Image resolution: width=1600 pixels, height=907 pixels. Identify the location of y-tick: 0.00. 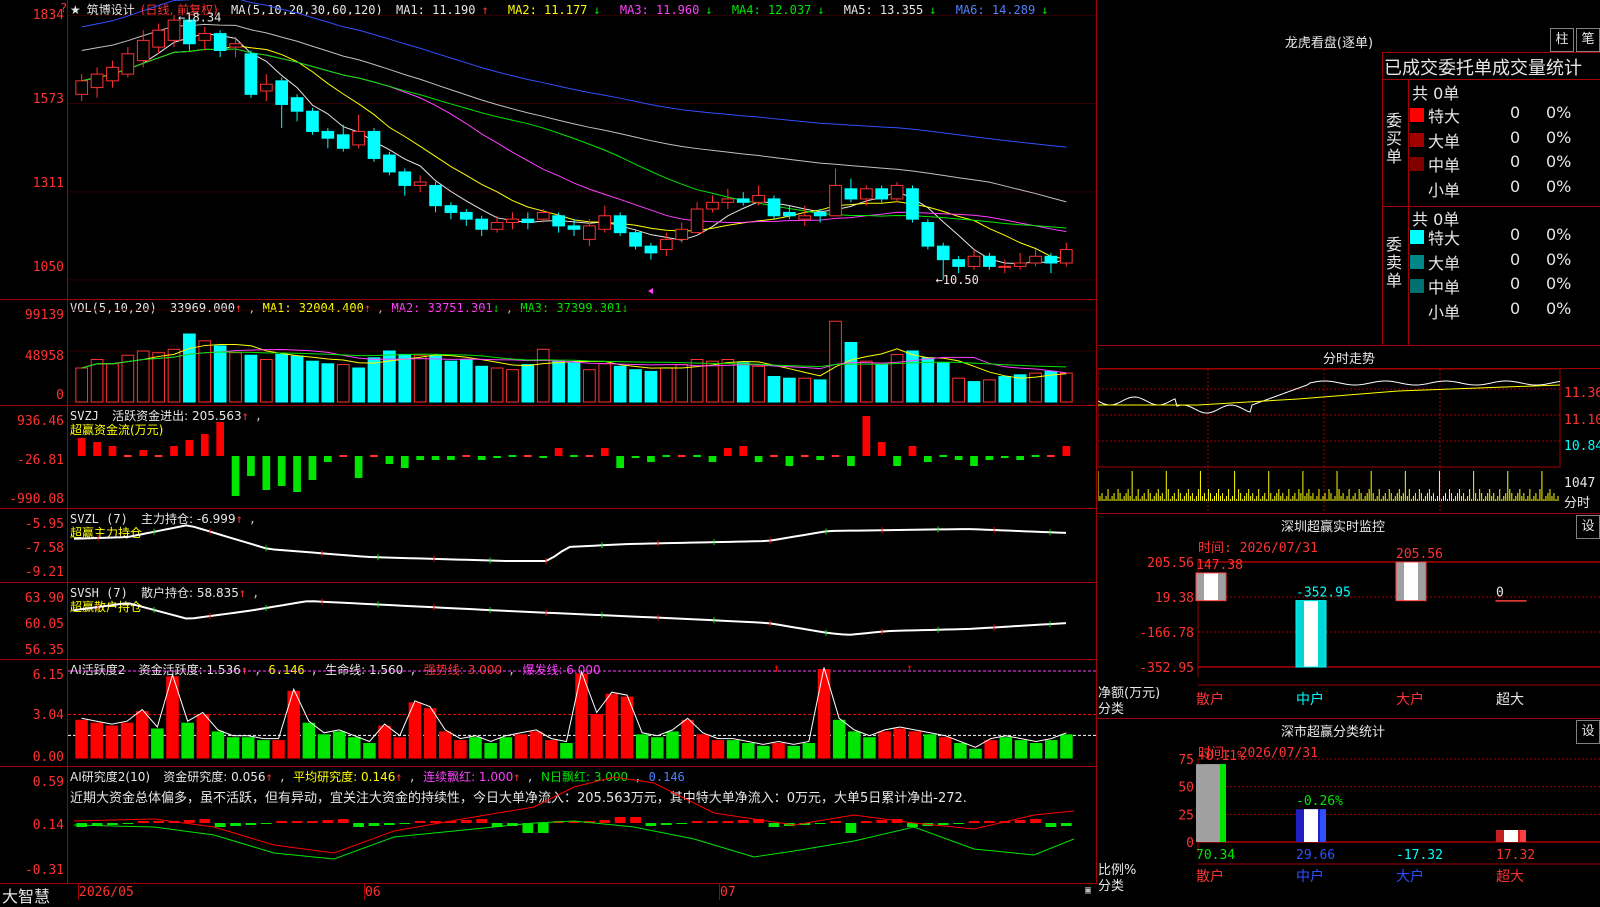
(48, 757).